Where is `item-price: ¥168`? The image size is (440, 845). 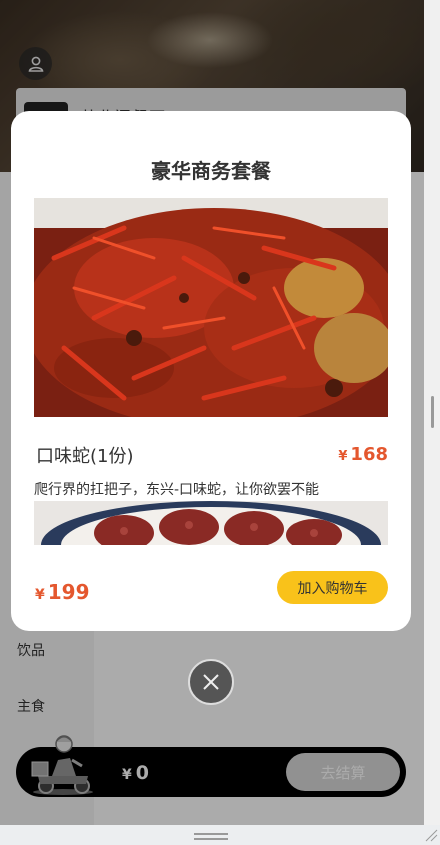 item-price: ¥168 is located at coordinates (363, 454).